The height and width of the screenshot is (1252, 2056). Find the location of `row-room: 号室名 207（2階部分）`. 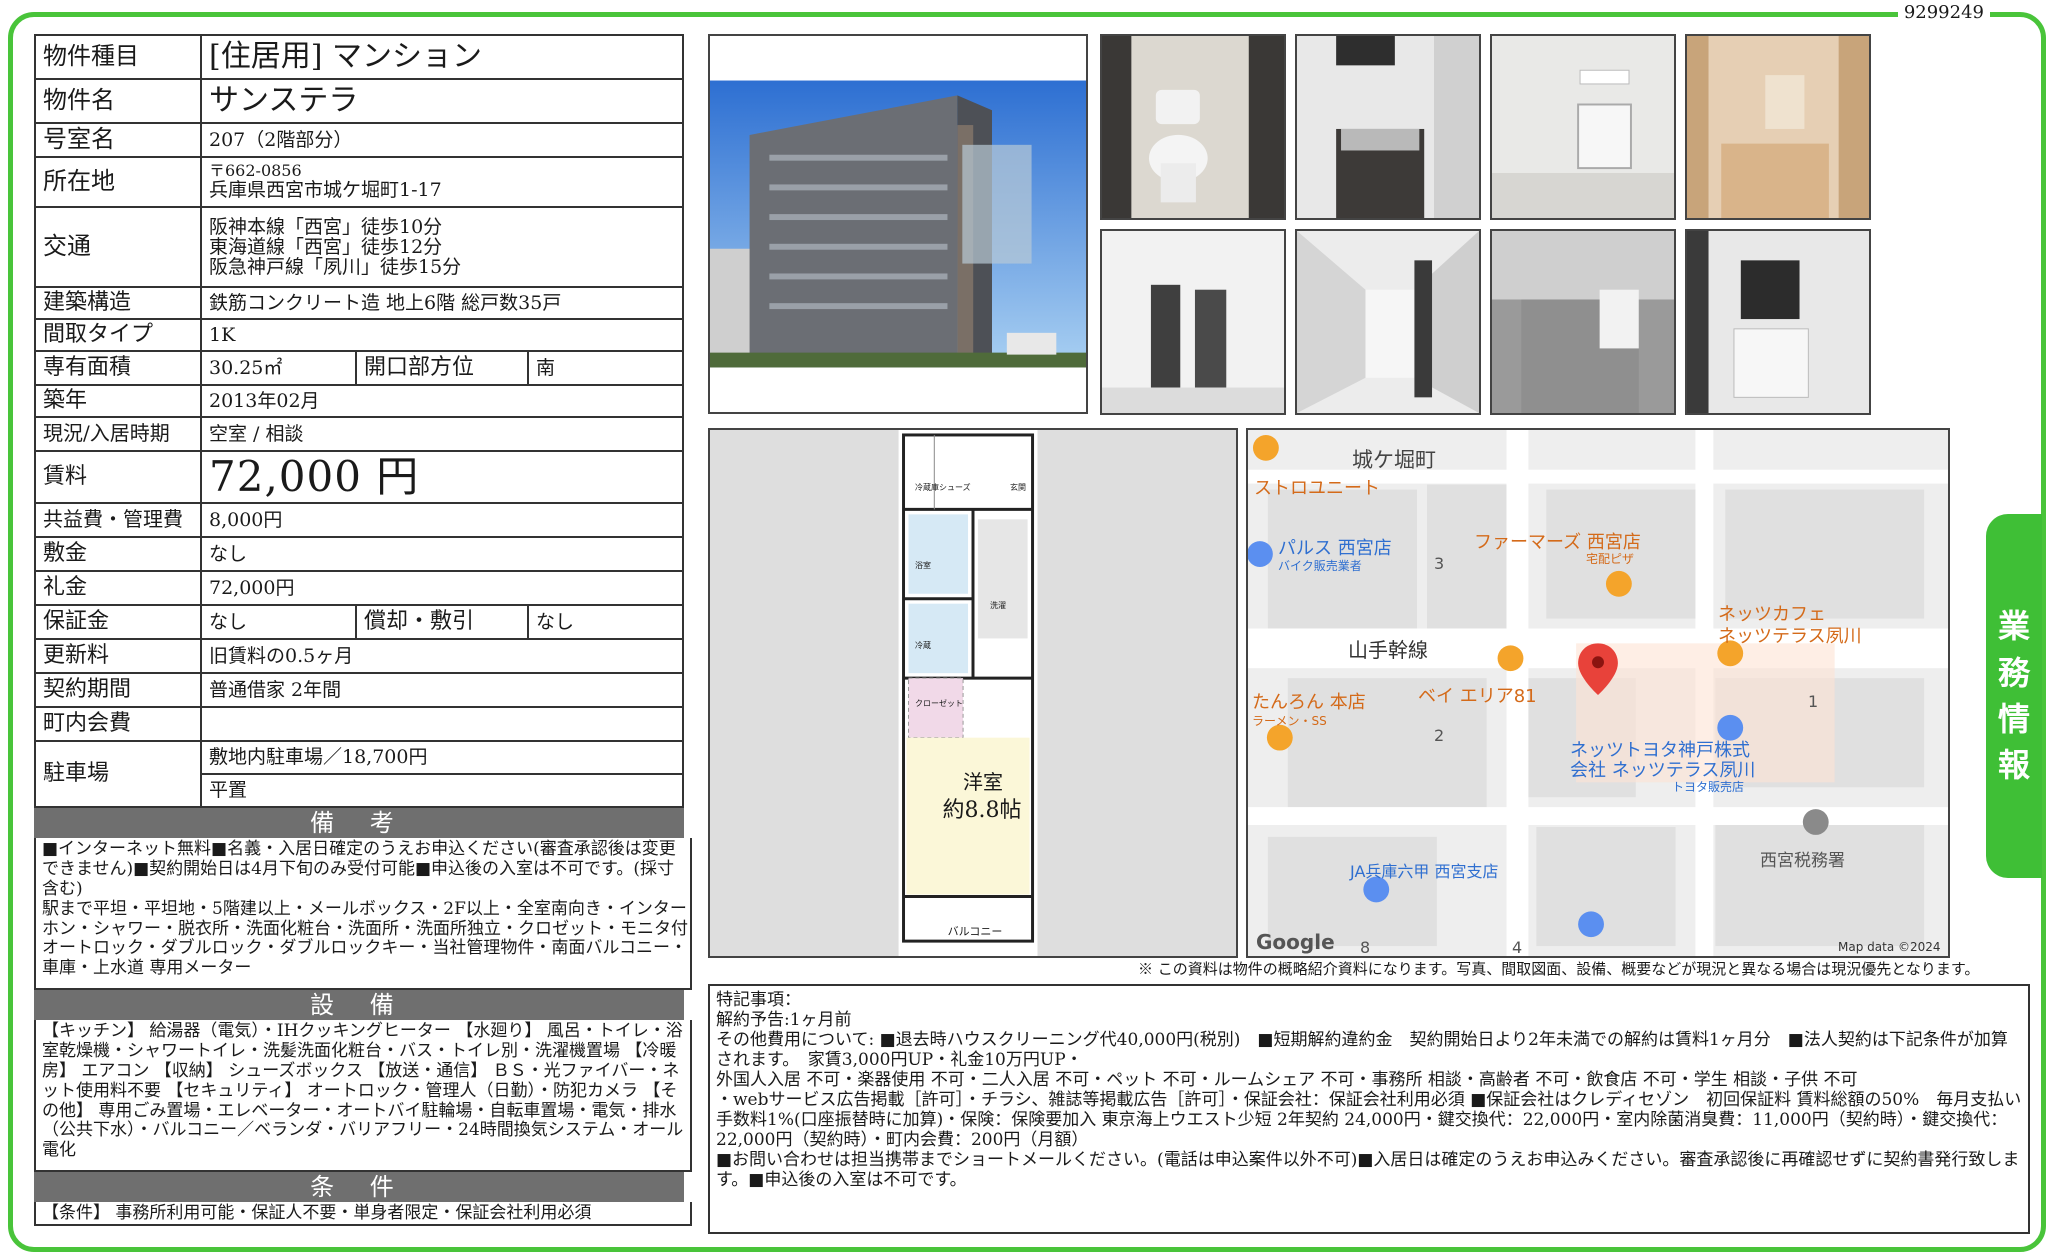

row-room: 号室名 207（2階部分） is located at coordinates (359, 140).